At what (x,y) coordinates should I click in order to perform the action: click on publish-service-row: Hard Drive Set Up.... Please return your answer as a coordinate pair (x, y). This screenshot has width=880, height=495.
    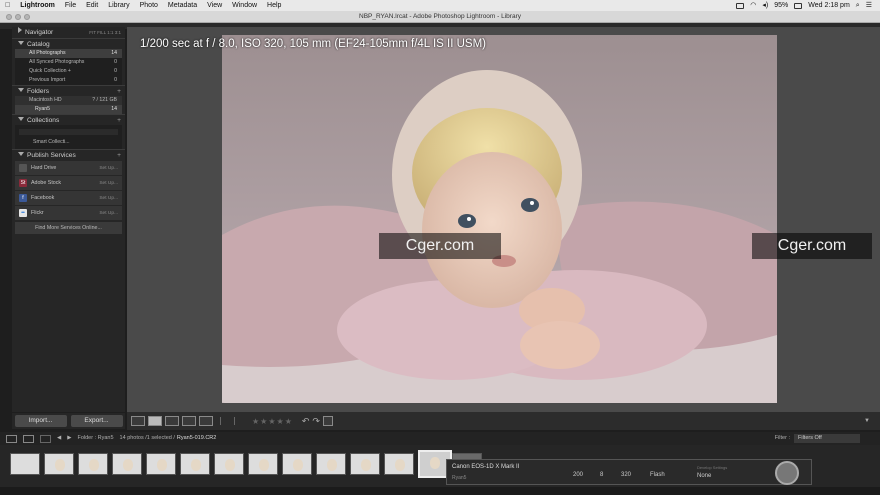
    Looking at the image, I should click on (68, 168).